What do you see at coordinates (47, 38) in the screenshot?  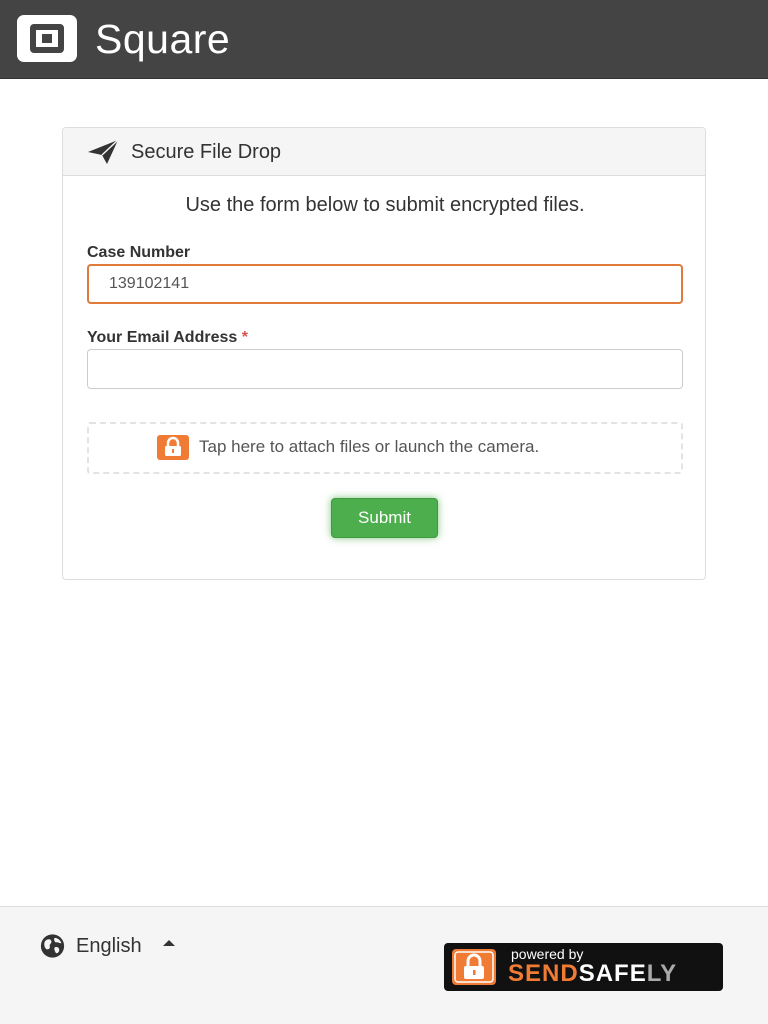 I see `square-logo-icon` at bounding box center [47, 38].